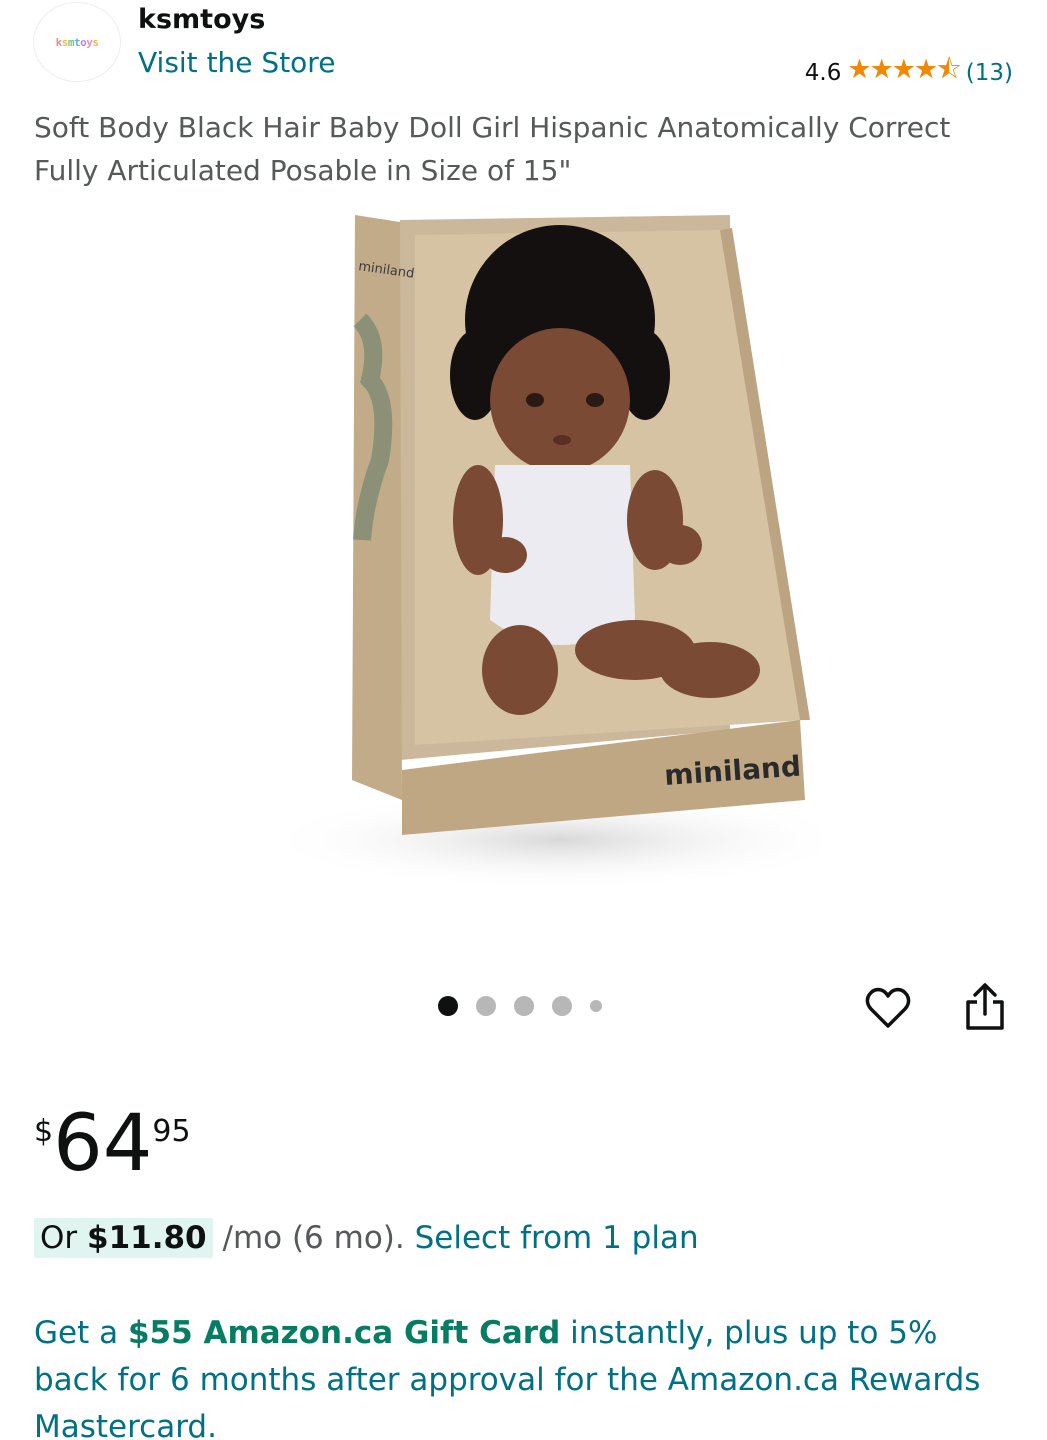 This screenshot has height=1440, width=1047. Describe the element at coordinates (888, 1008) in the screenshot. I see `heart-outline-icon` at that location.